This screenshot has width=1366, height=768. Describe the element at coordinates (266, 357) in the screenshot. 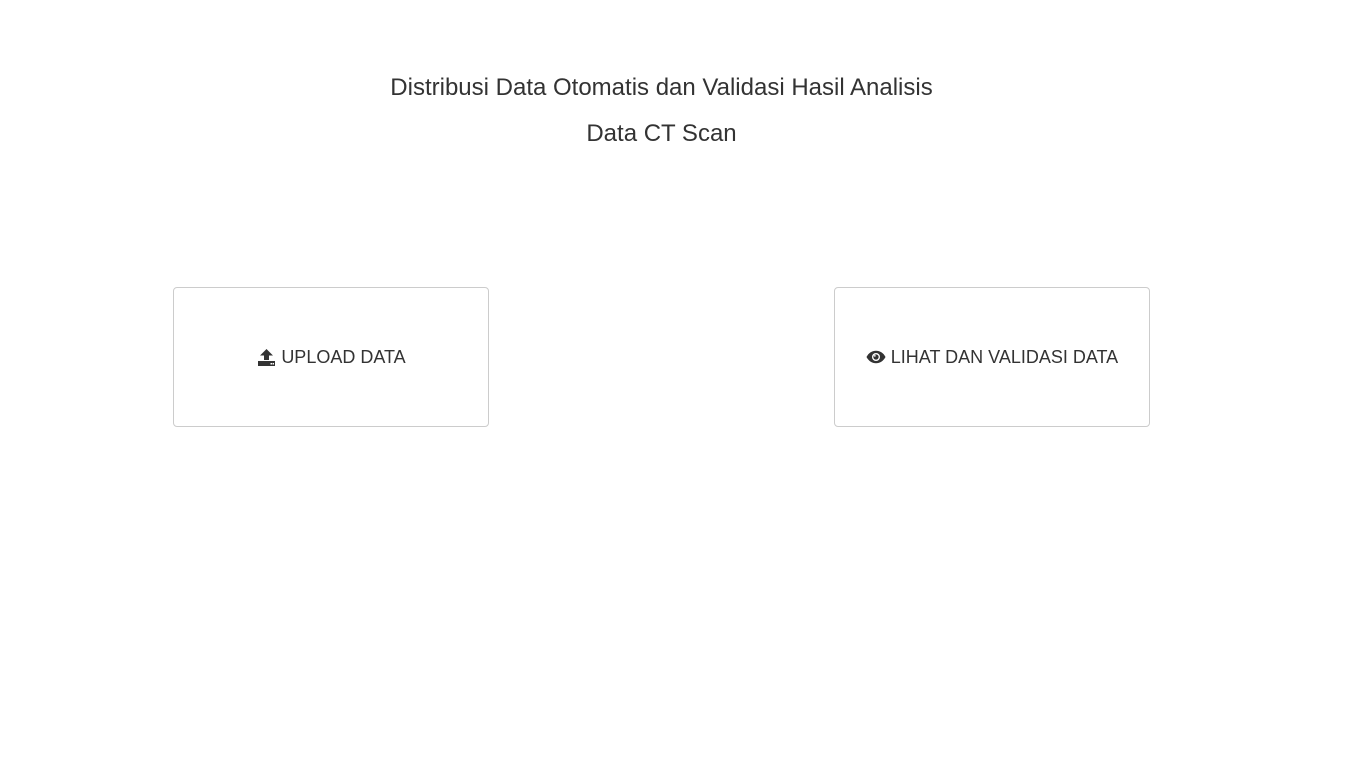

I see `upload-icon` at that location.